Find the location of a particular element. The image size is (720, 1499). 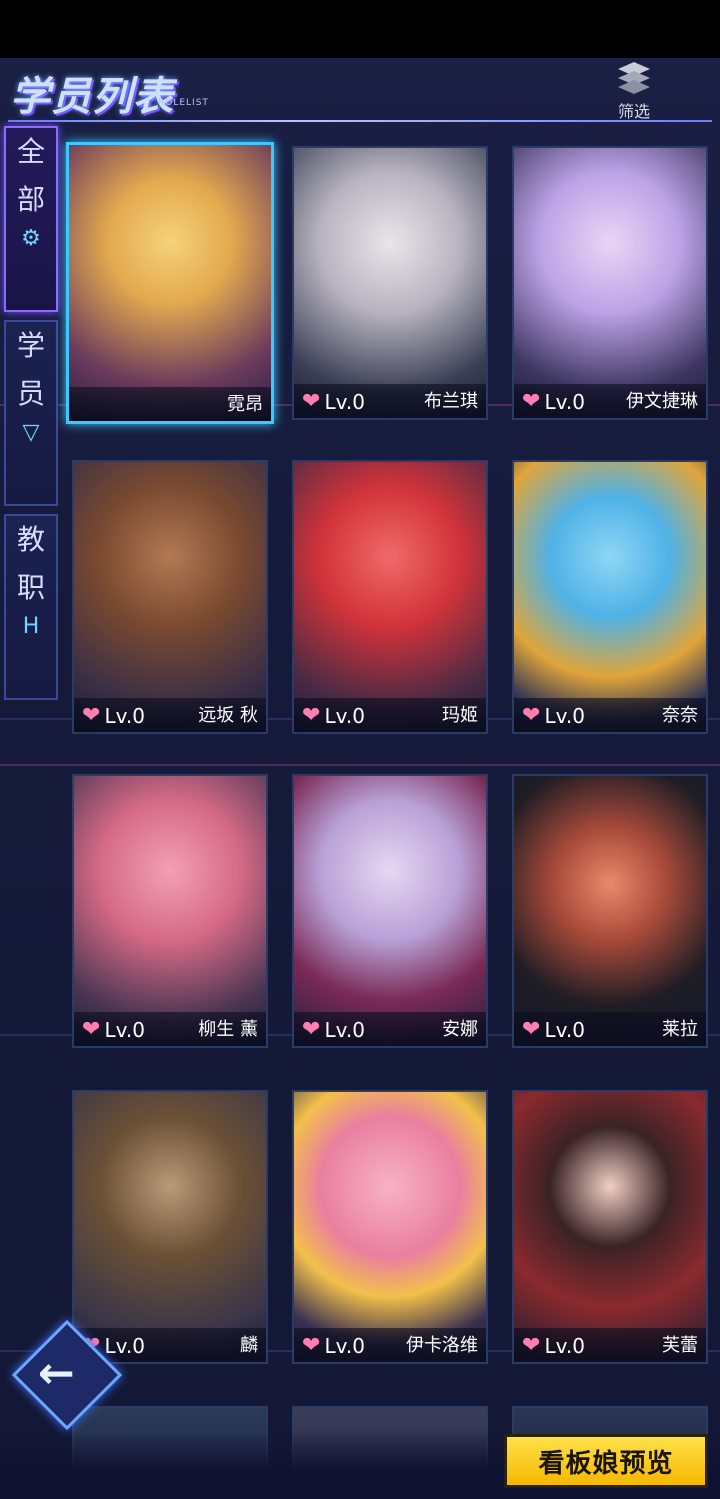

tab-students-char-1: 学 is located at coordinates (30, 345).